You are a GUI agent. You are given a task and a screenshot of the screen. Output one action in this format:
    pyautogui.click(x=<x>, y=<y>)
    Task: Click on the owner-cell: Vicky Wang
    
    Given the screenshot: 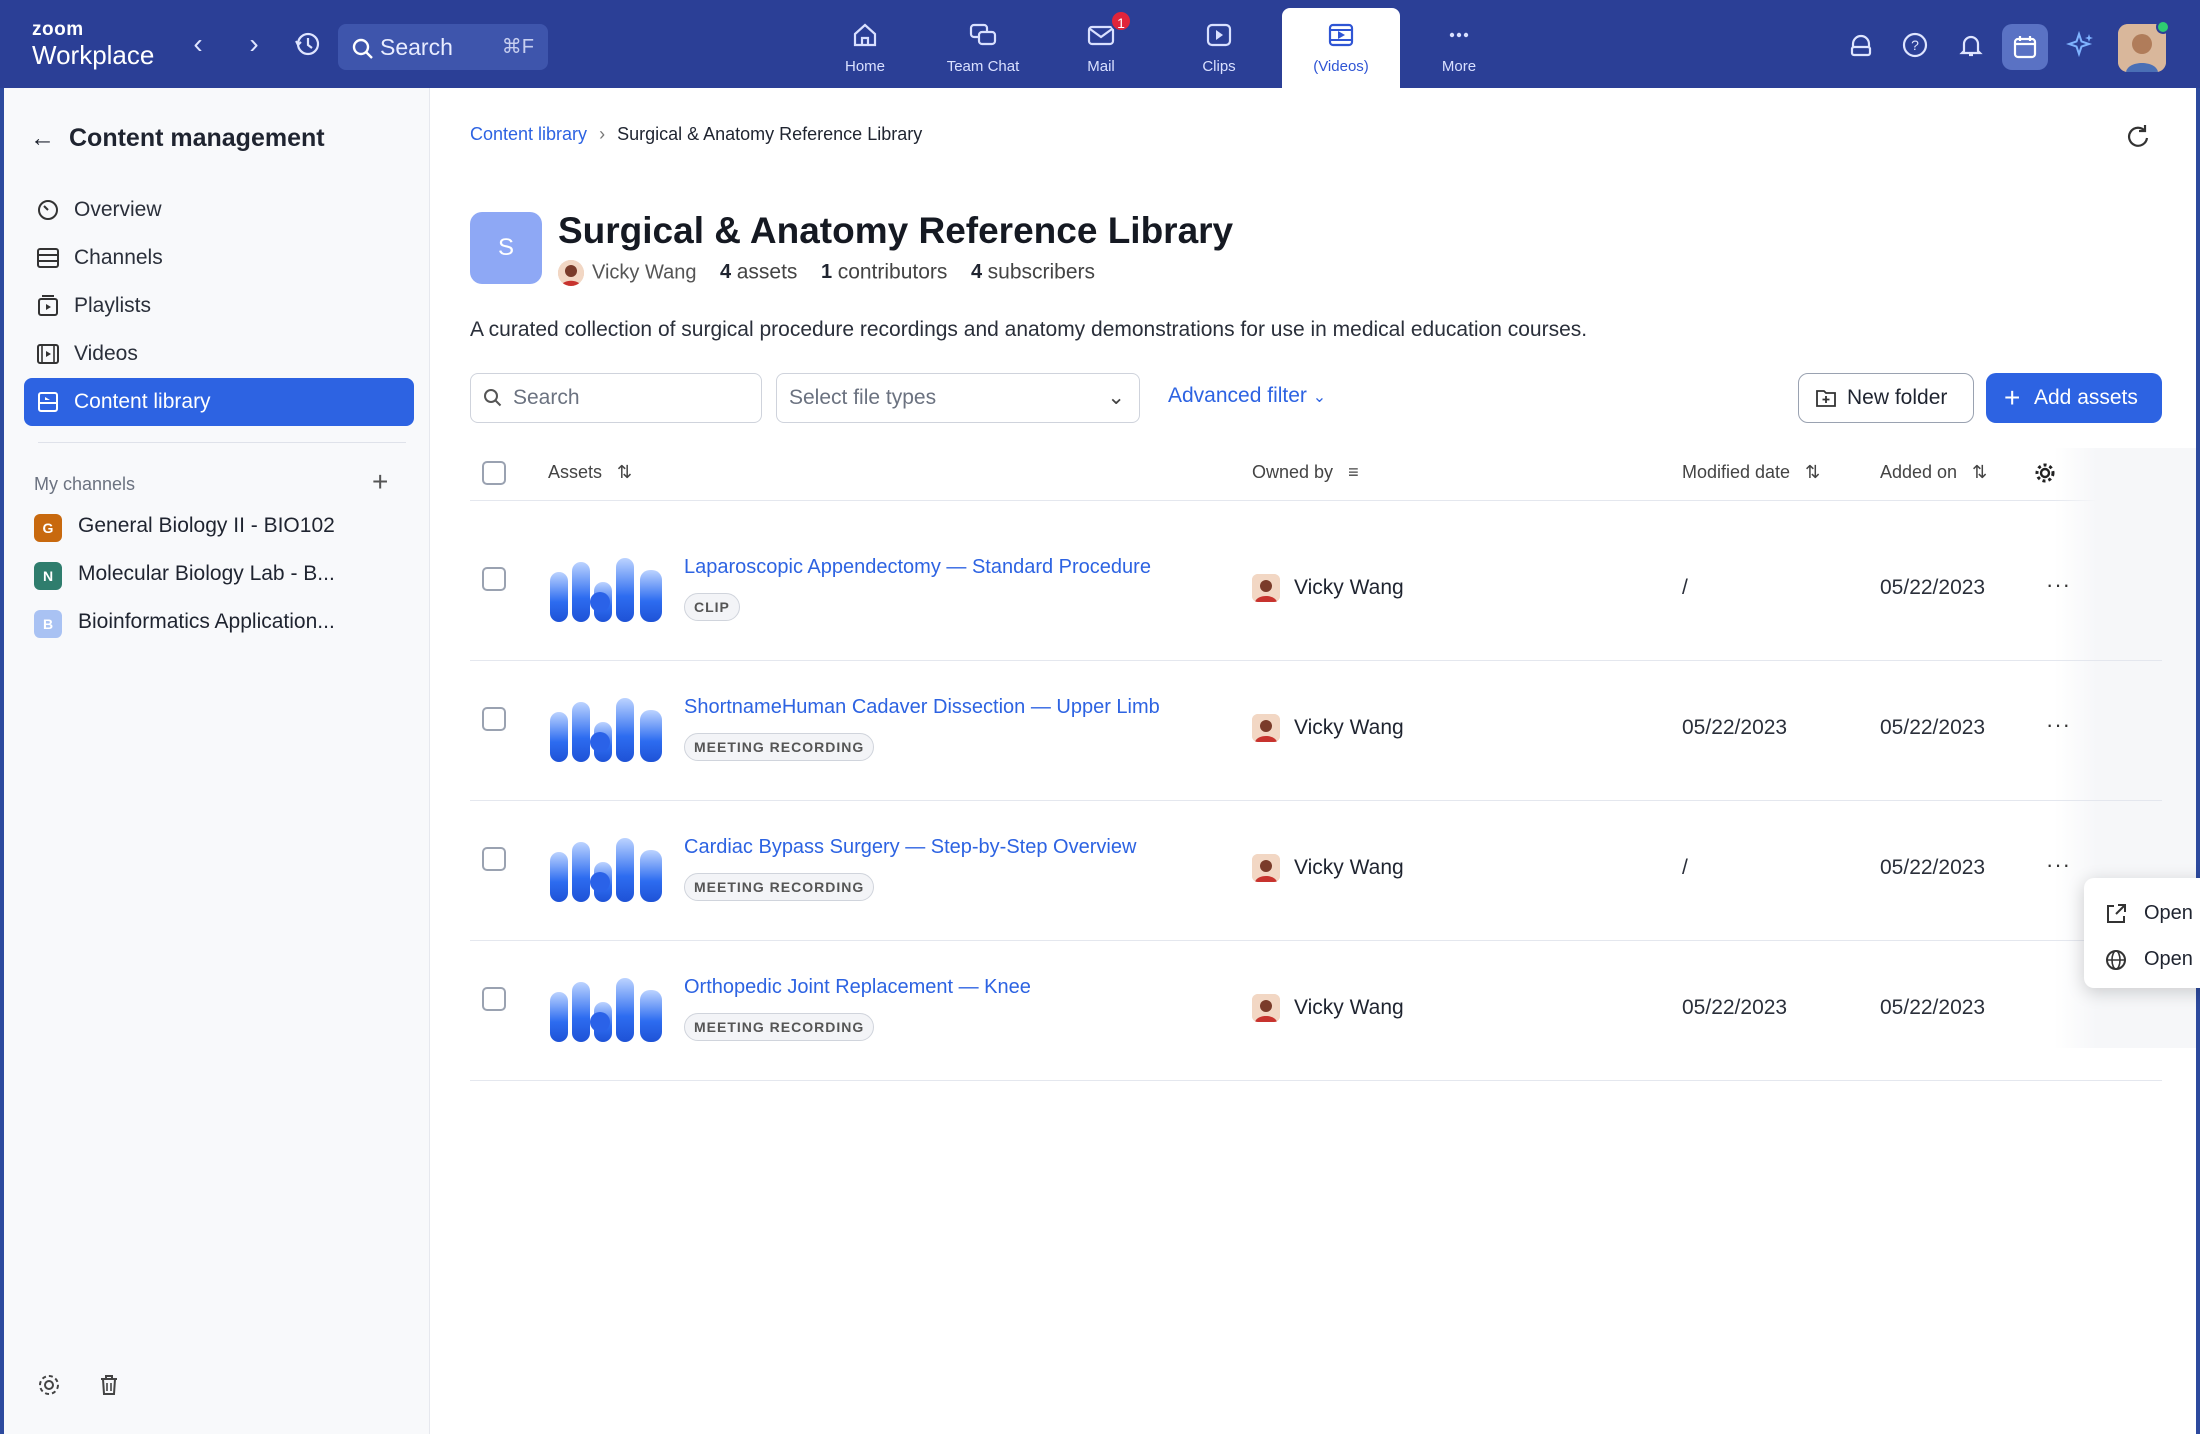 What is the action you would take?
    pyautogui.click(x=1328, y=1008)
    